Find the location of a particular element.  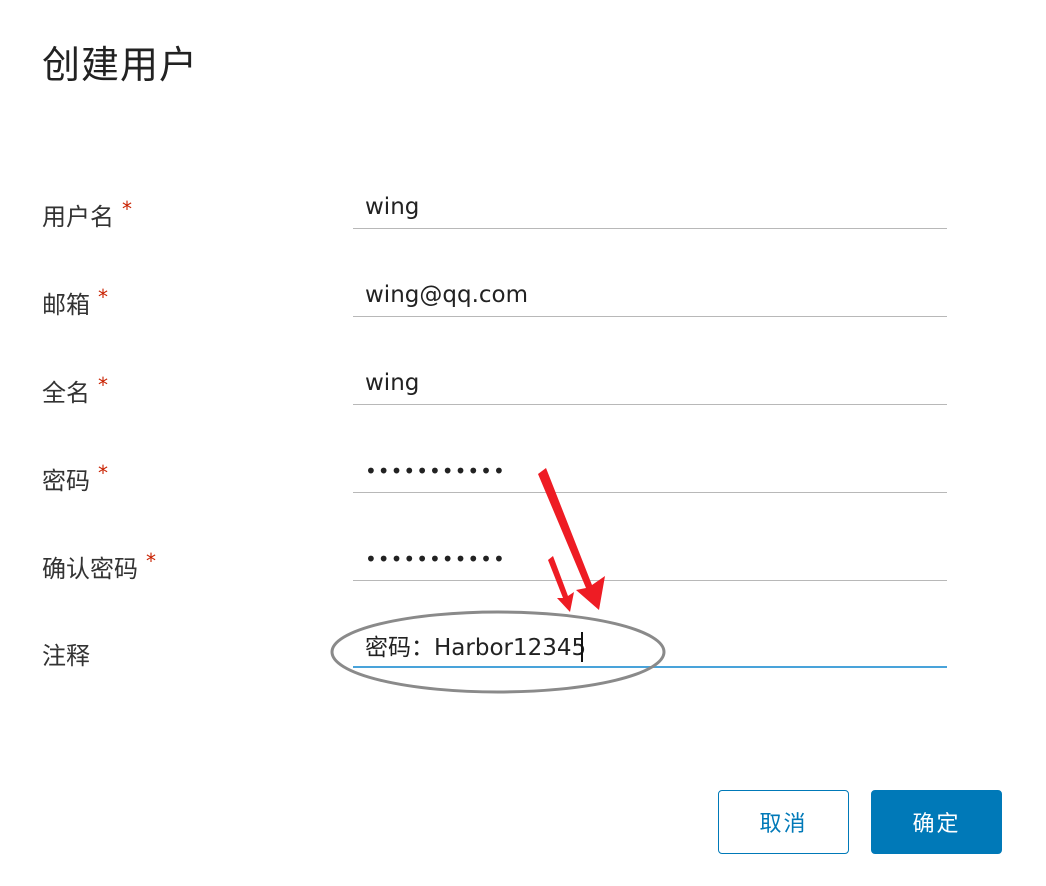

email-input is located at coordinates (650, 295).